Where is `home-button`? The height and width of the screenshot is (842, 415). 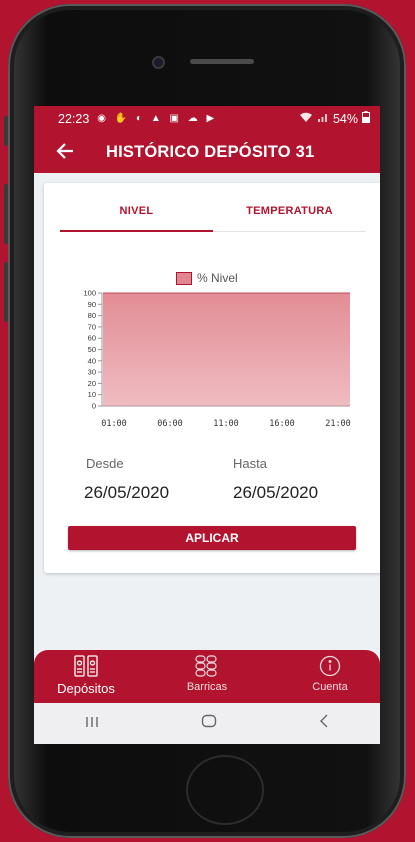 home-button is located at coordinates (225, 790).